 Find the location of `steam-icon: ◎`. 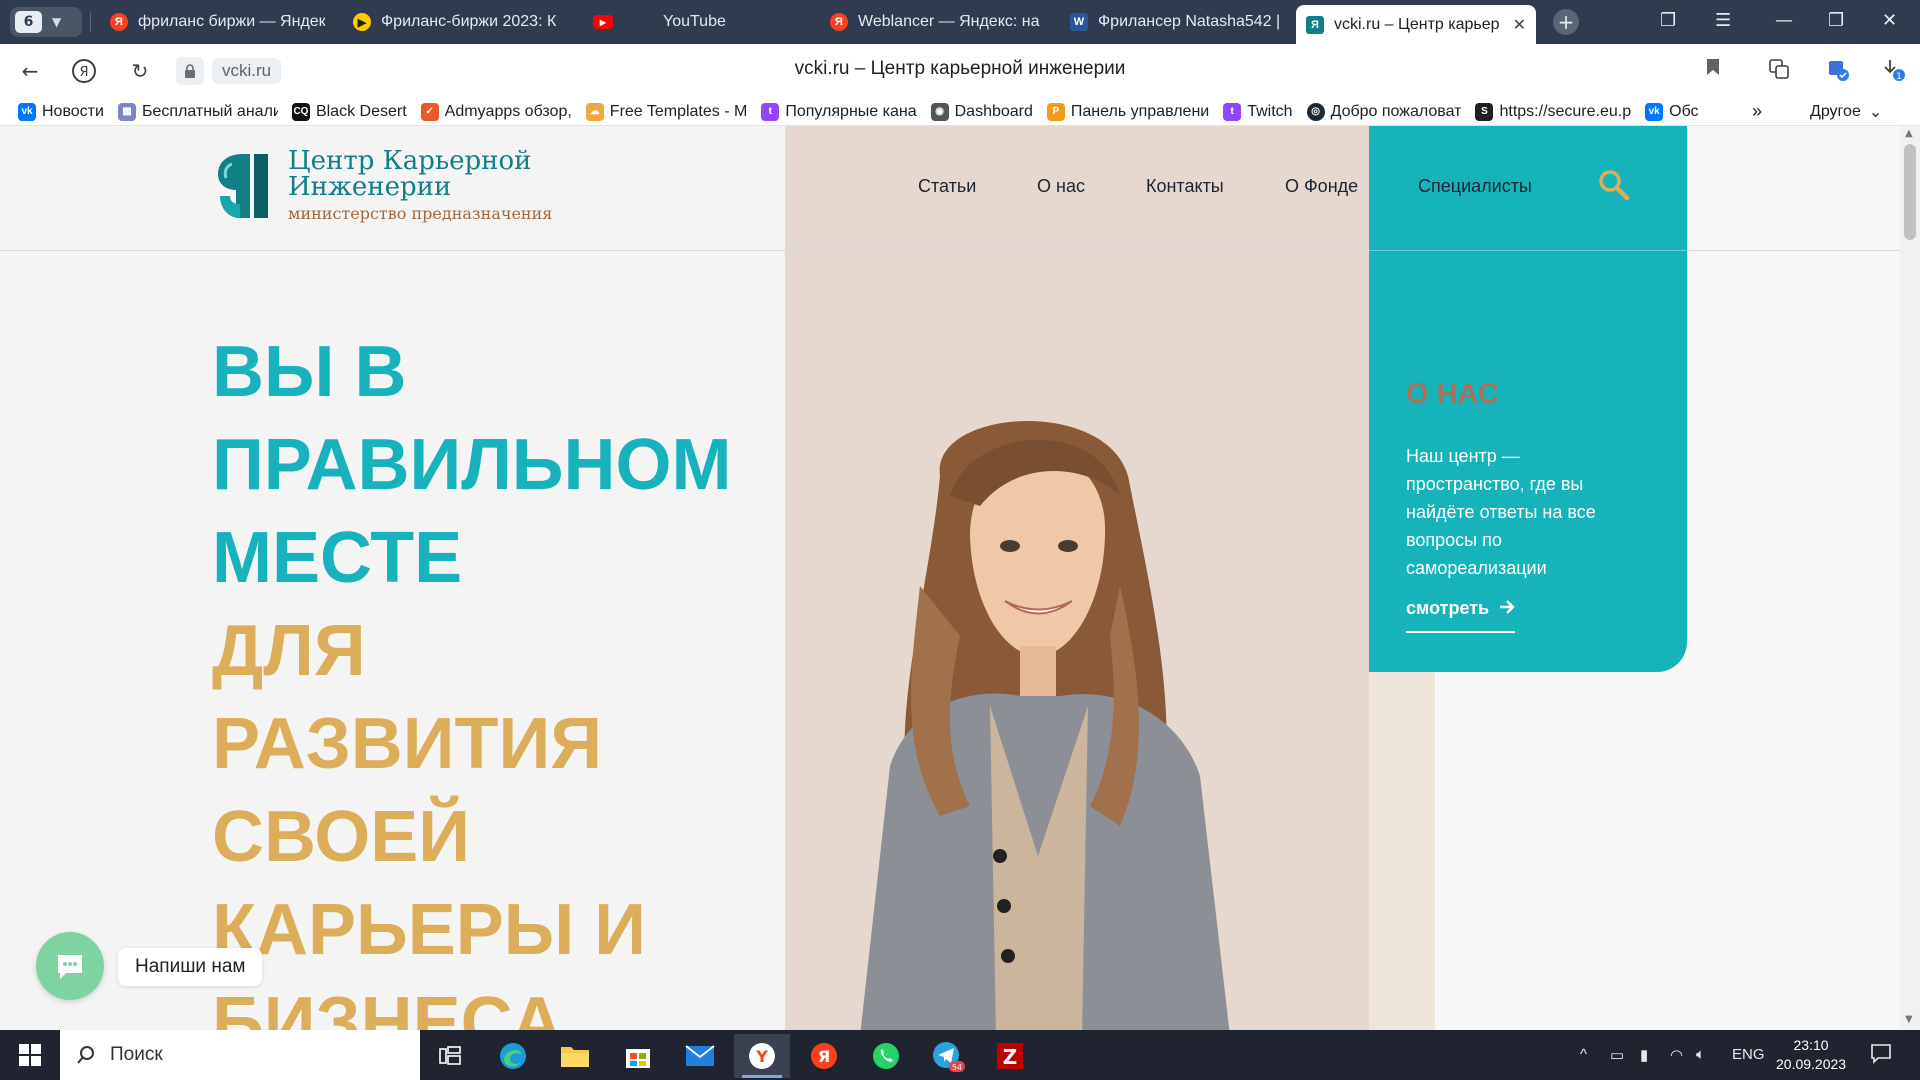

steam-icon: ◎ is located at coordinates (1315, 111).